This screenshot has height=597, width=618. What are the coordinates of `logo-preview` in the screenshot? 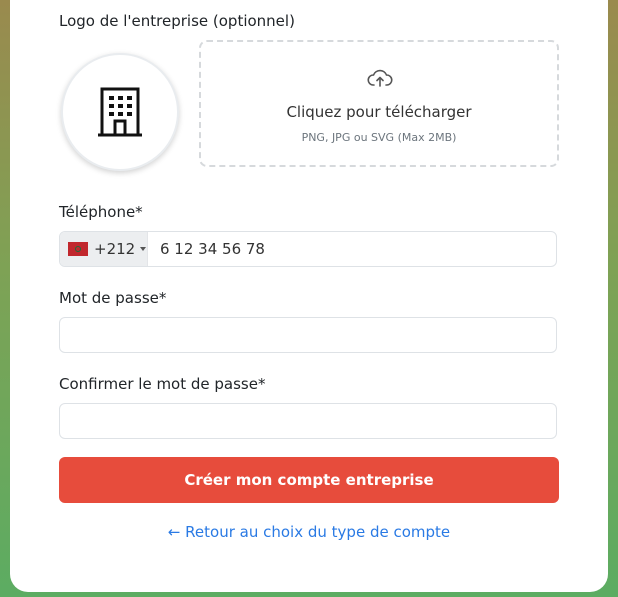 It's located at (120, 112).